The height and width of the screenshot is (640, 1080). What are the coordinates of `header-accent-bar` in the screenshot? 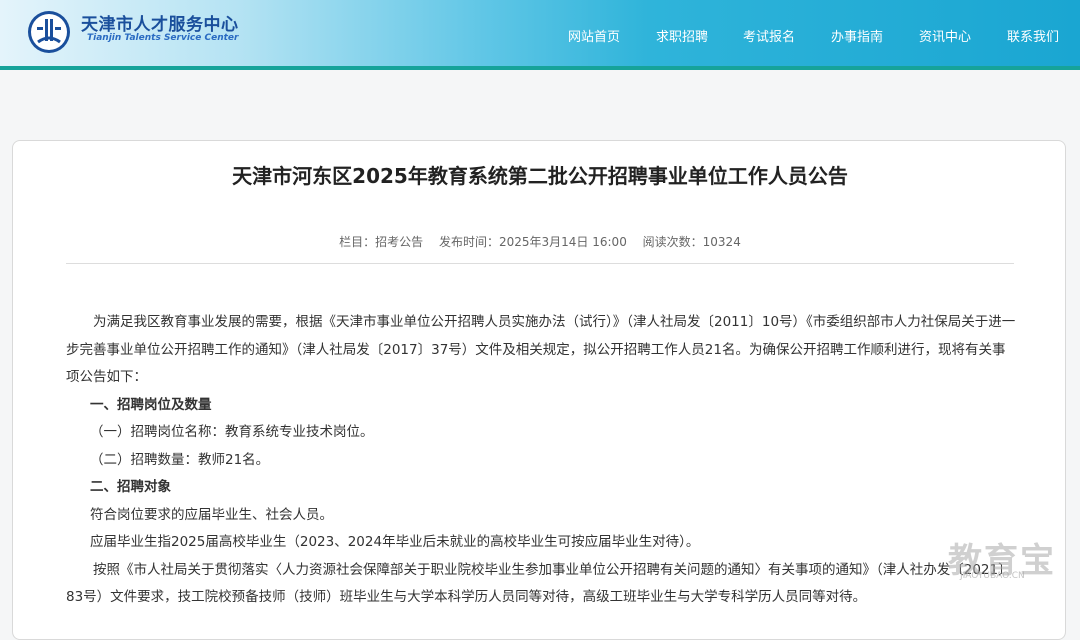 It's located at (540, 68).